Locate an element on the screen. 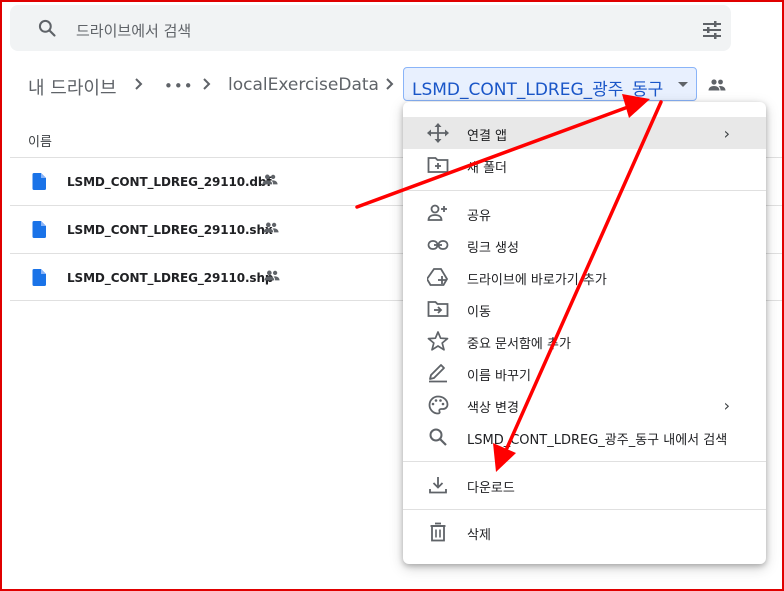  breadcrumb-current-folder: LSMD_CONT_LDREG_광주_동구 is located at coordinates (550, 84).